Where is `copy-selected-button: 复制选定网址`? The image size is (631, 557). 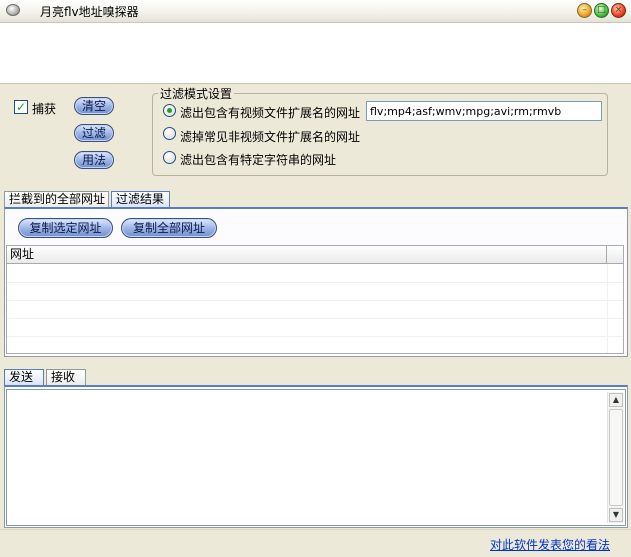 copy-selected-button: 复制选定网址 is located at coordinates (65, 228).